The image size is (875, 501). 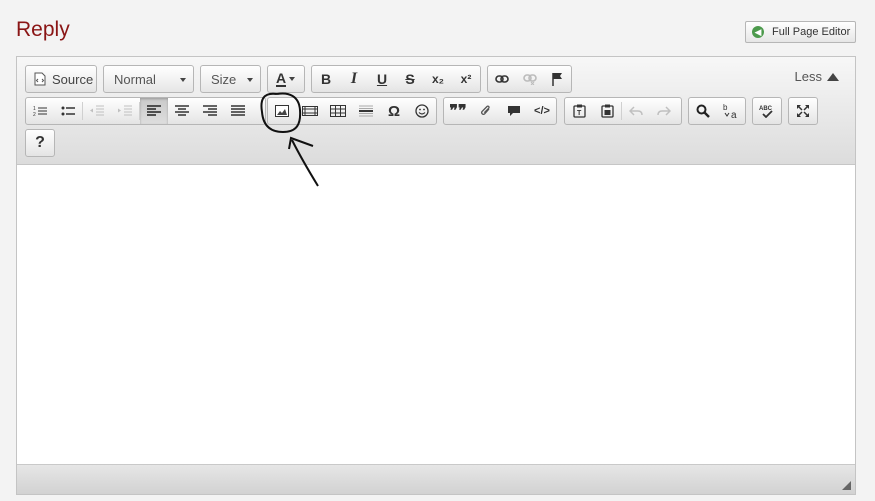 I want to click on align-right-button, so click(x=210, y=111).